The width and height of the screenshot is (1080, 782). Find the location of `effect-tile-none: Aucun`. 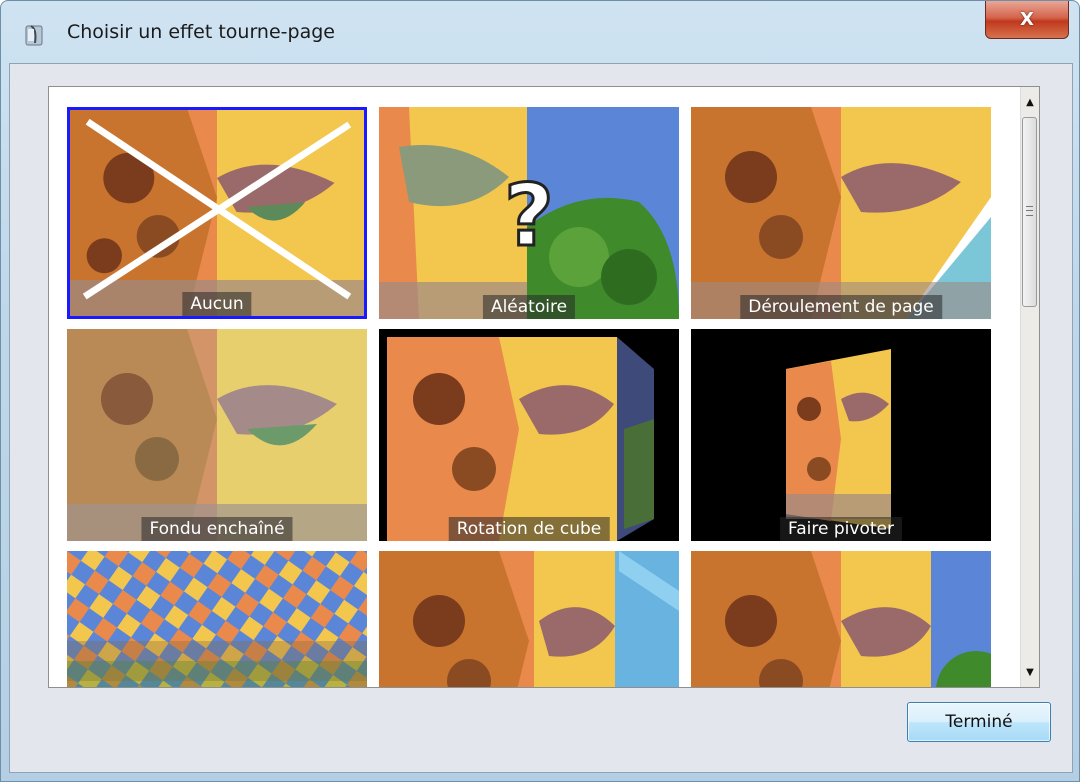

effect-tile-none: Aucun is located at coordinates (217, 213).